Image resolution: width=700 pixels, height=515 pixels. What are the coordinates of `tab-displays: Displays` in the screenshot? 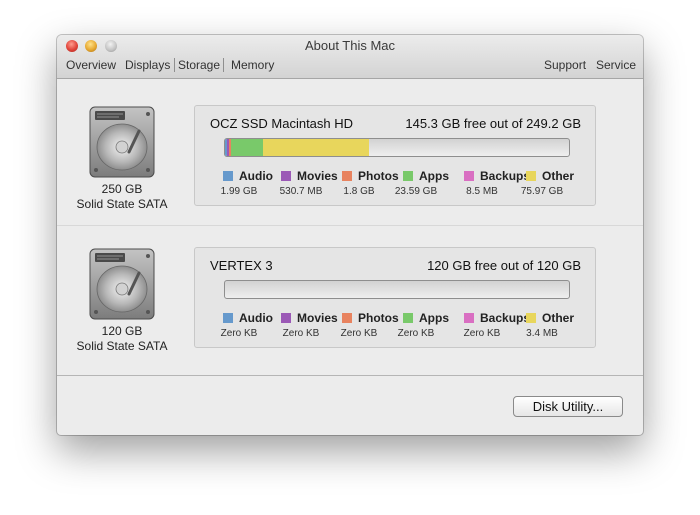 It's located at (147, 65).